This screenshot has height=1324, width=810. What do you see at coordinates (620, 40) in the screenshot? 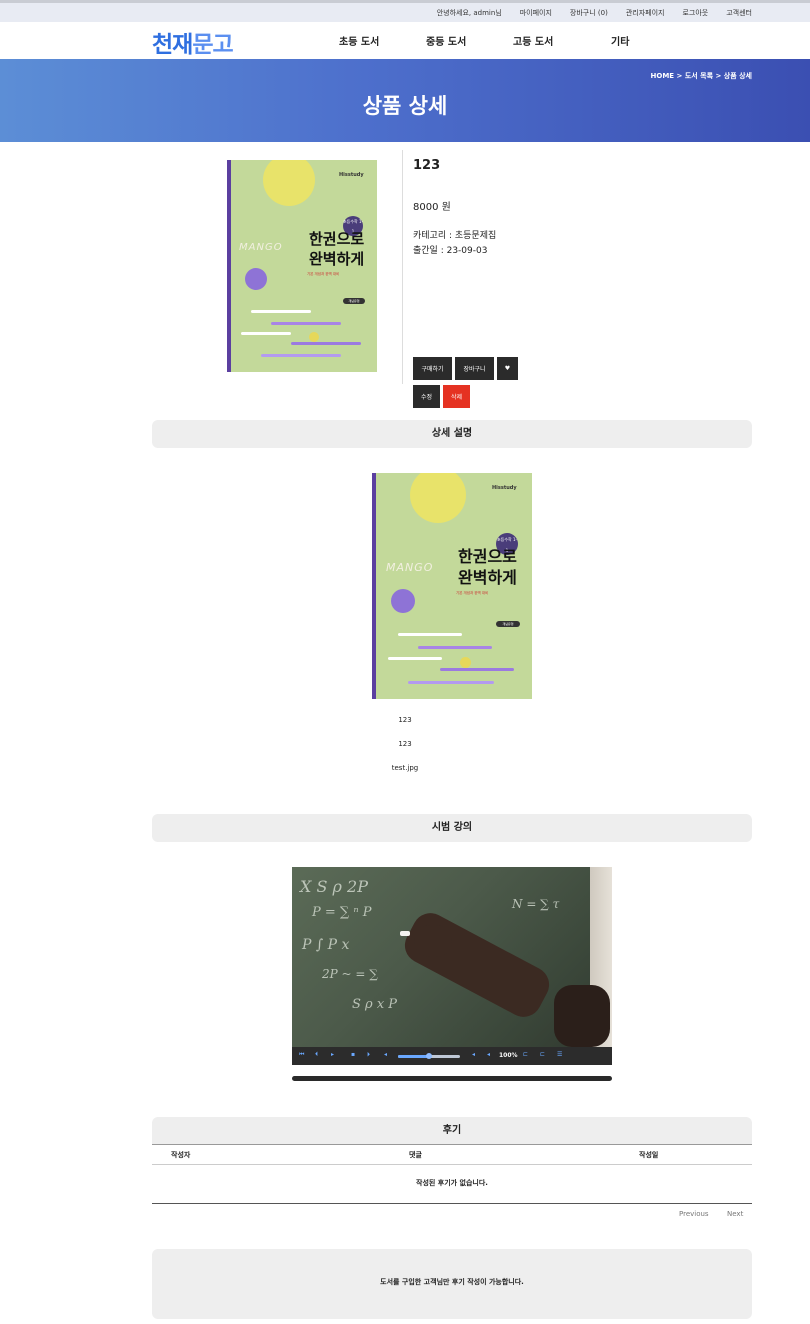
I see `nav-etc: 기타` at bounding box center [620, 40].